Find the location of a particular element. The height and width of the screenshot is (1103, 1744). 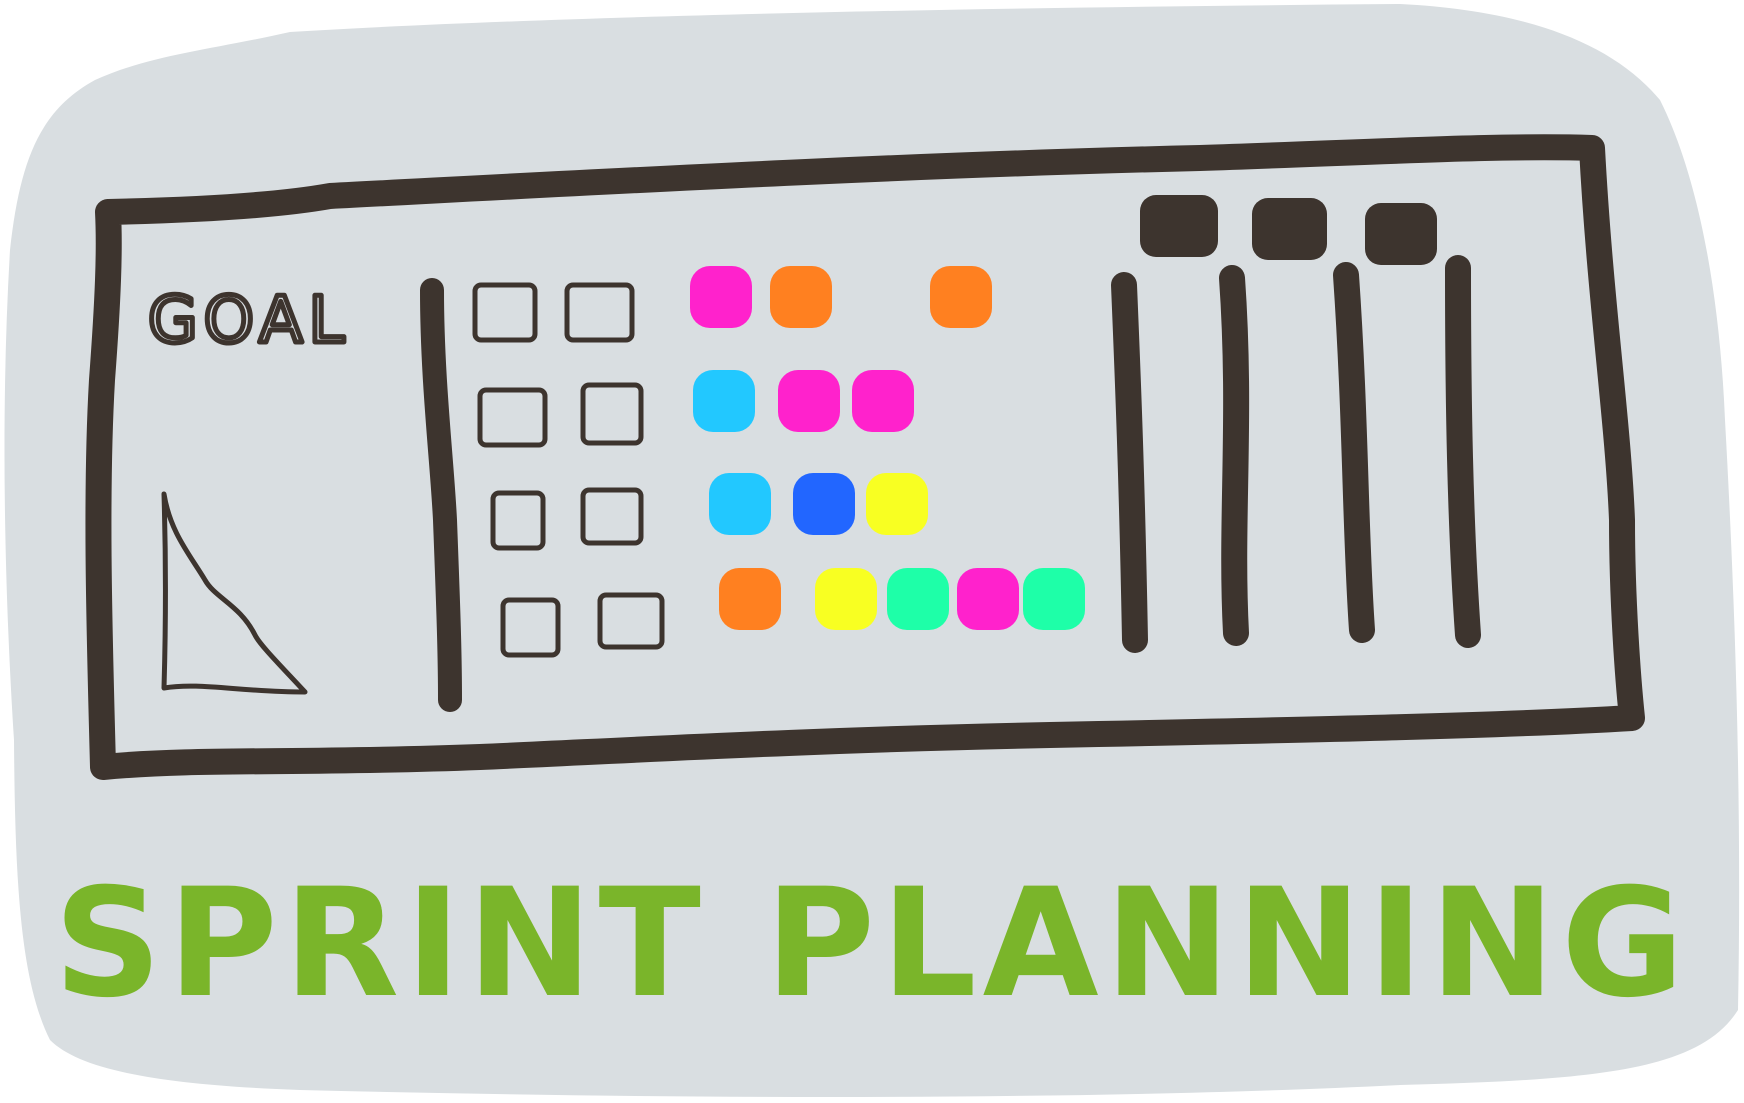

goal-label: GOAL is located at coordinates (249, 321).